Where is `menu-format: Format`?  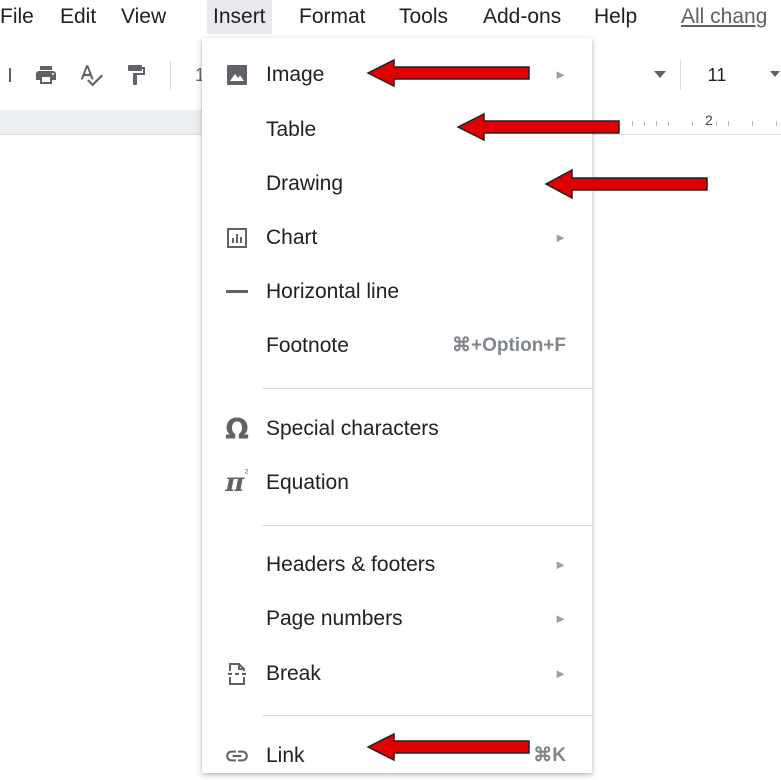
menu-format: Format is located at coordinates (332, 17).